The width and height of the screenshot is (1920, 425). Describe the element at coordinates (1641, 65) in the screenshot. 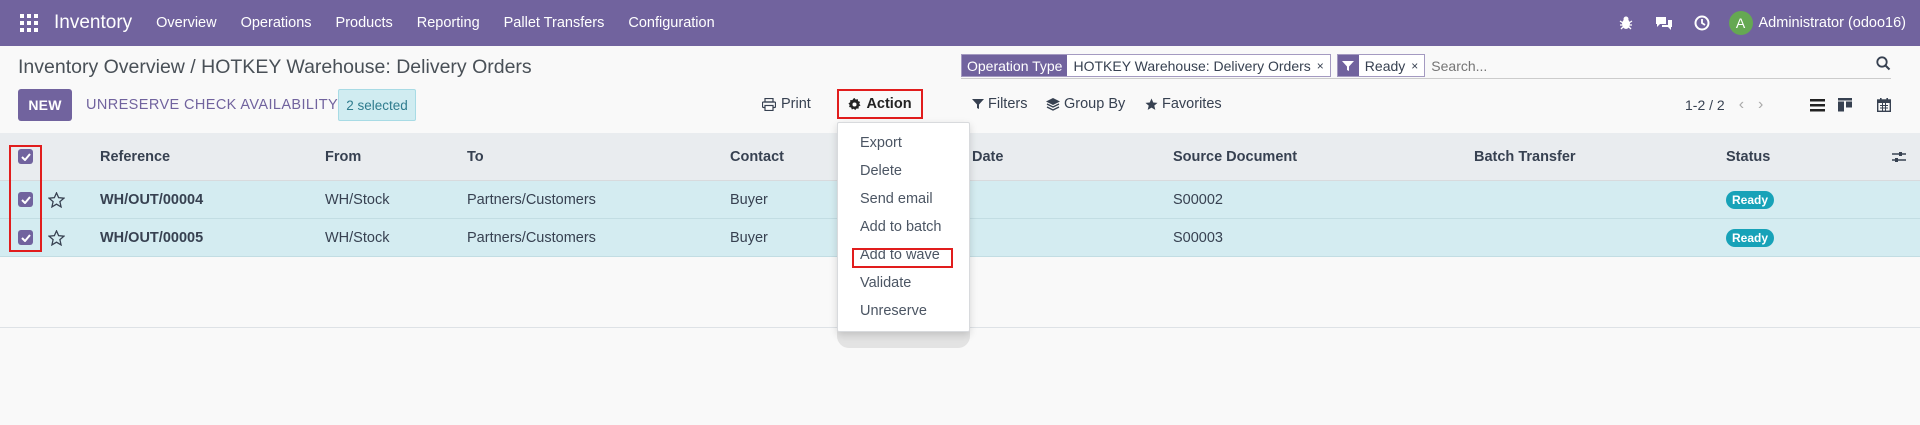

I see `search-input` at that location.